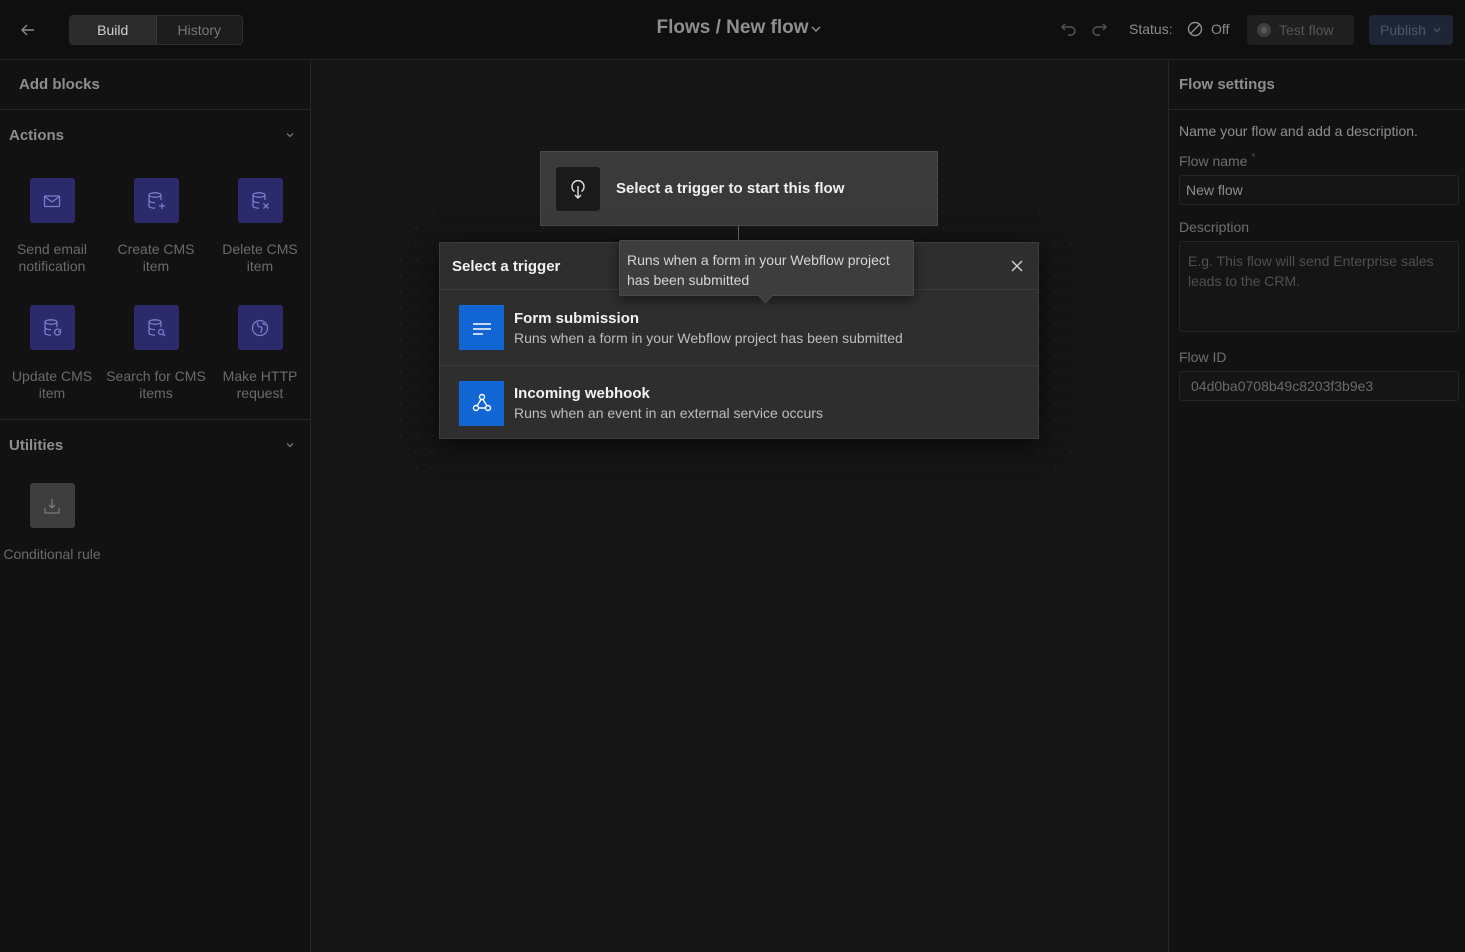 The width and height of the screenshot is (1465, 952). Describe the element at coordinates (1203, 357) in the screenshot. I see `flow-id-label: Flow ID` at that location.